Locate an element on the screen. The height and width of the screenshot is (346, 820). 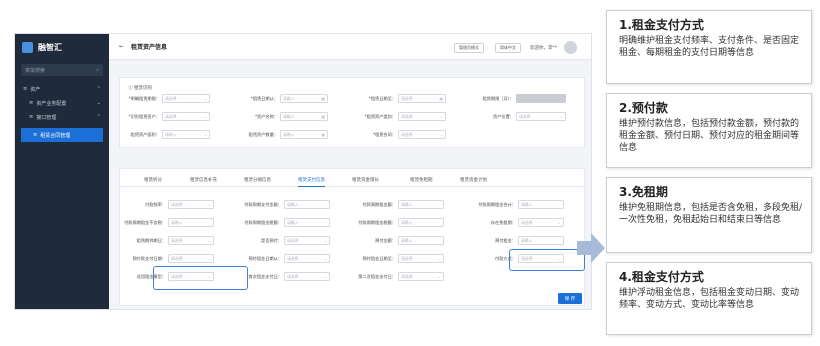
note-title: 1.租金支付方式 is located at coordinates (661, 25).